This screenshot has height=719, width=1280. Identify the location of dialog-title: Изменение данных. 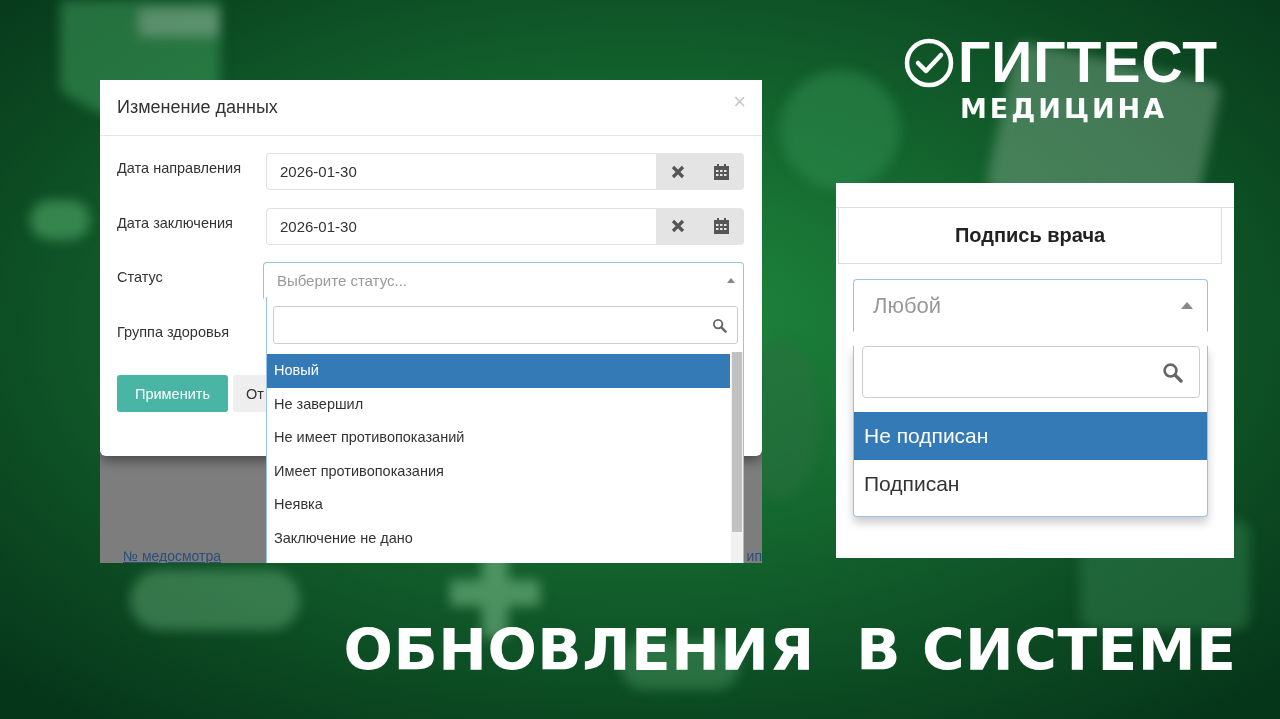
(197, 107).